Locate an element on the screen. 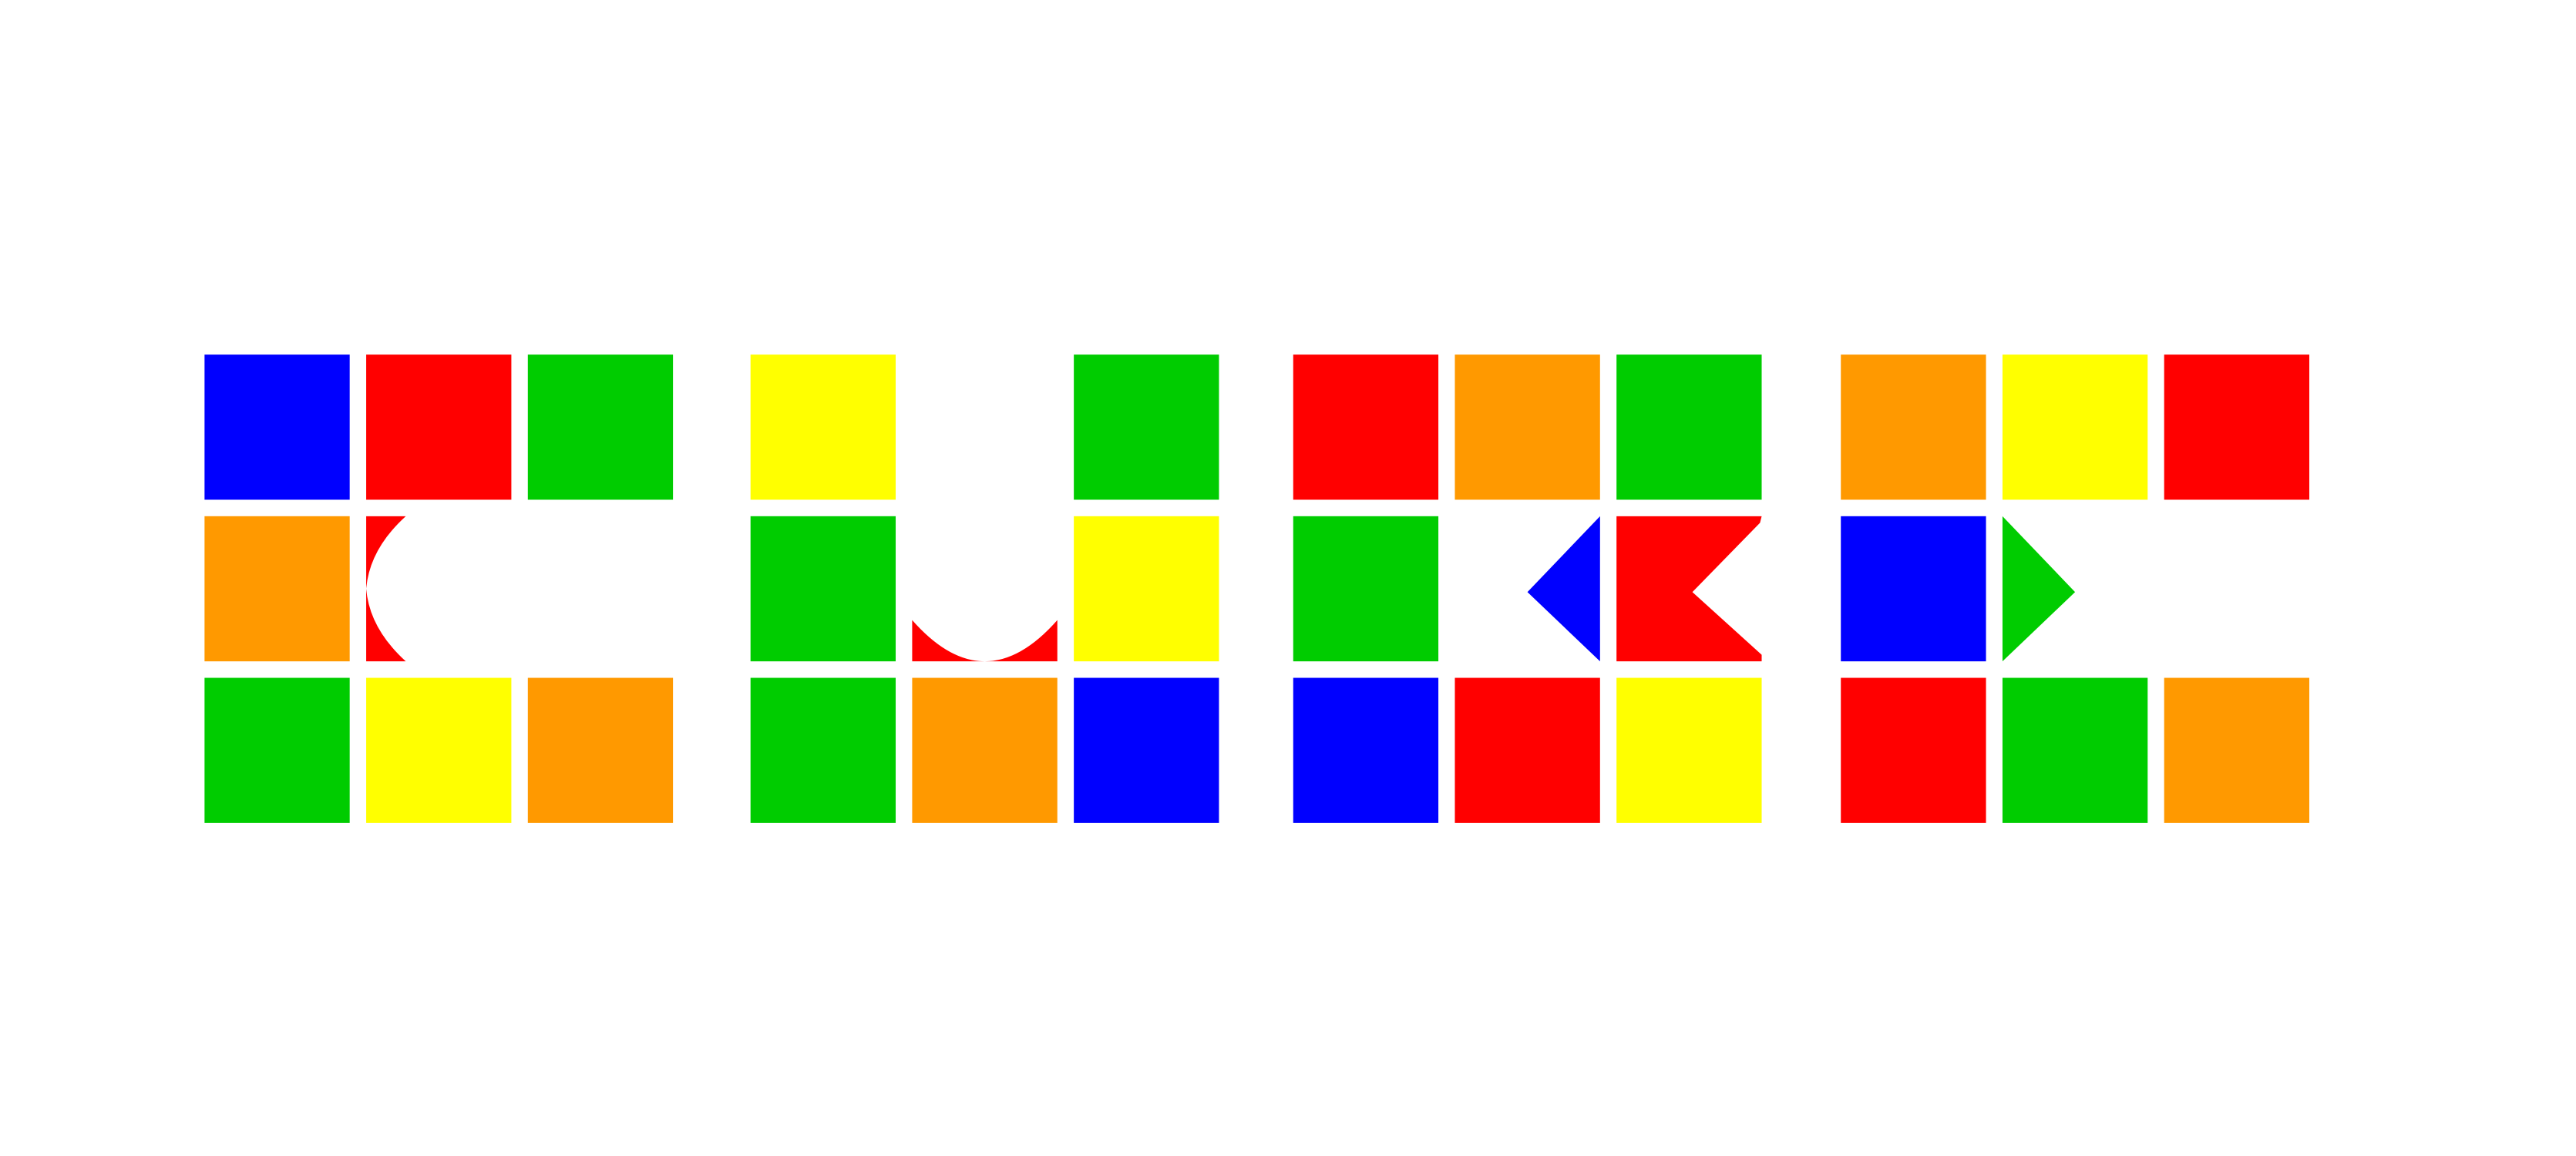 Image resolution: width=2576 pixels, height=1156 pixels. letter-c is located at coordinates (439, 589).